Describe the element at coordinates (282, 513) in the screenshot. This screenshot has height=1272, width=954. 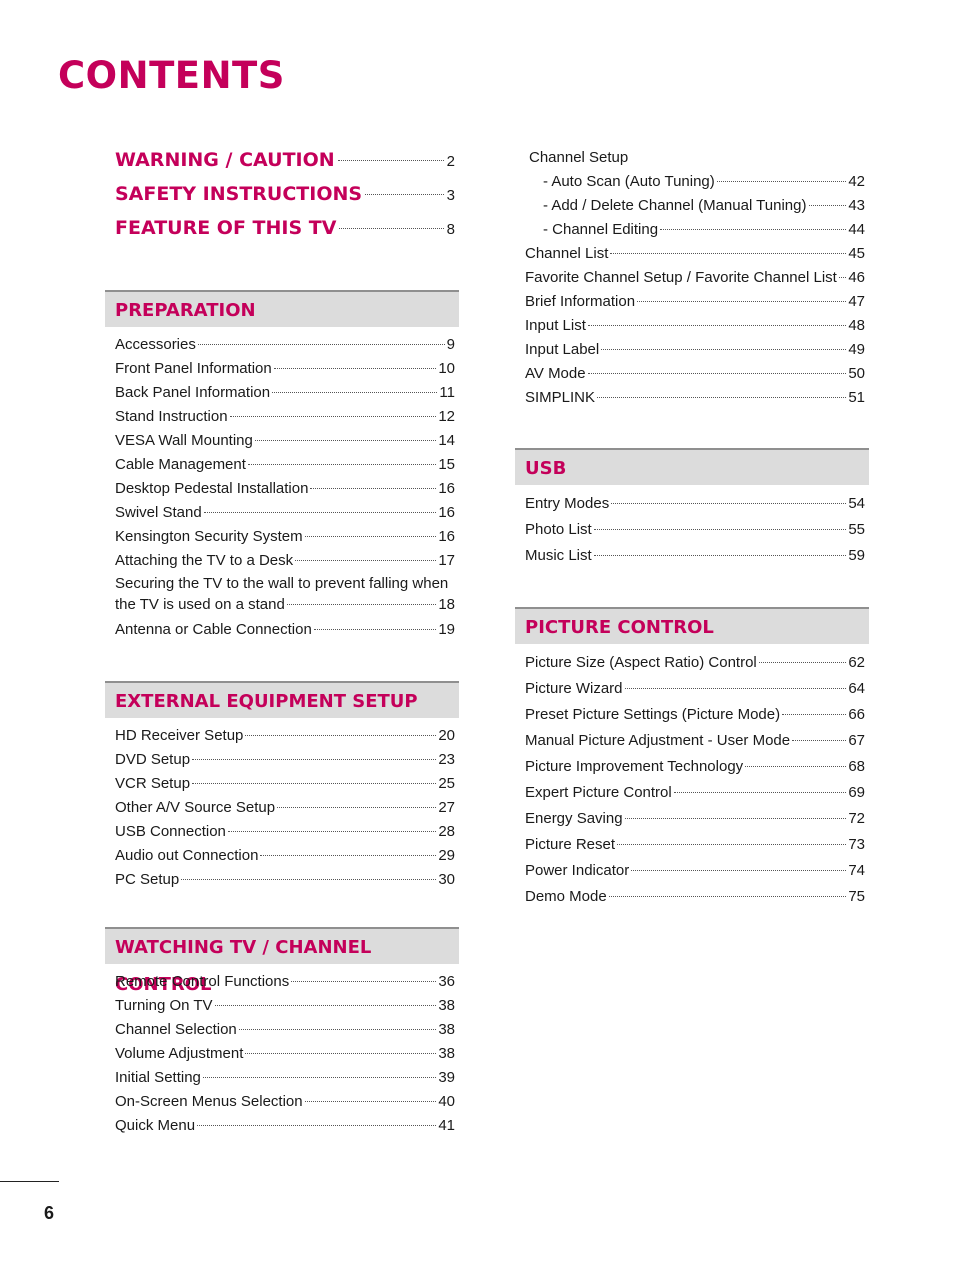
I see `toc-entry: Swivel Stand 16` at that location.